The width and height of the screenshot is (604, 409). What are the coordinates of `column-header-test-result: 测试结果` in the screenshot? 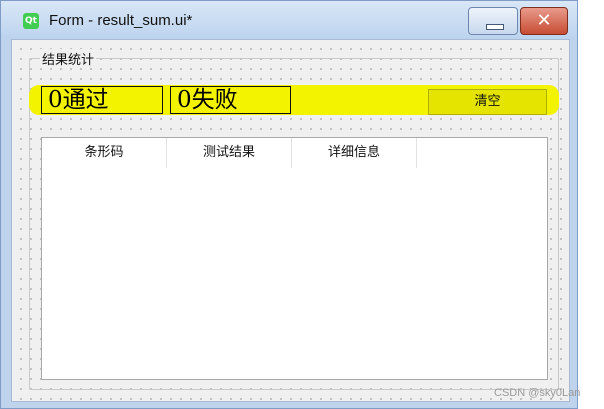 It's located at (229, 153).